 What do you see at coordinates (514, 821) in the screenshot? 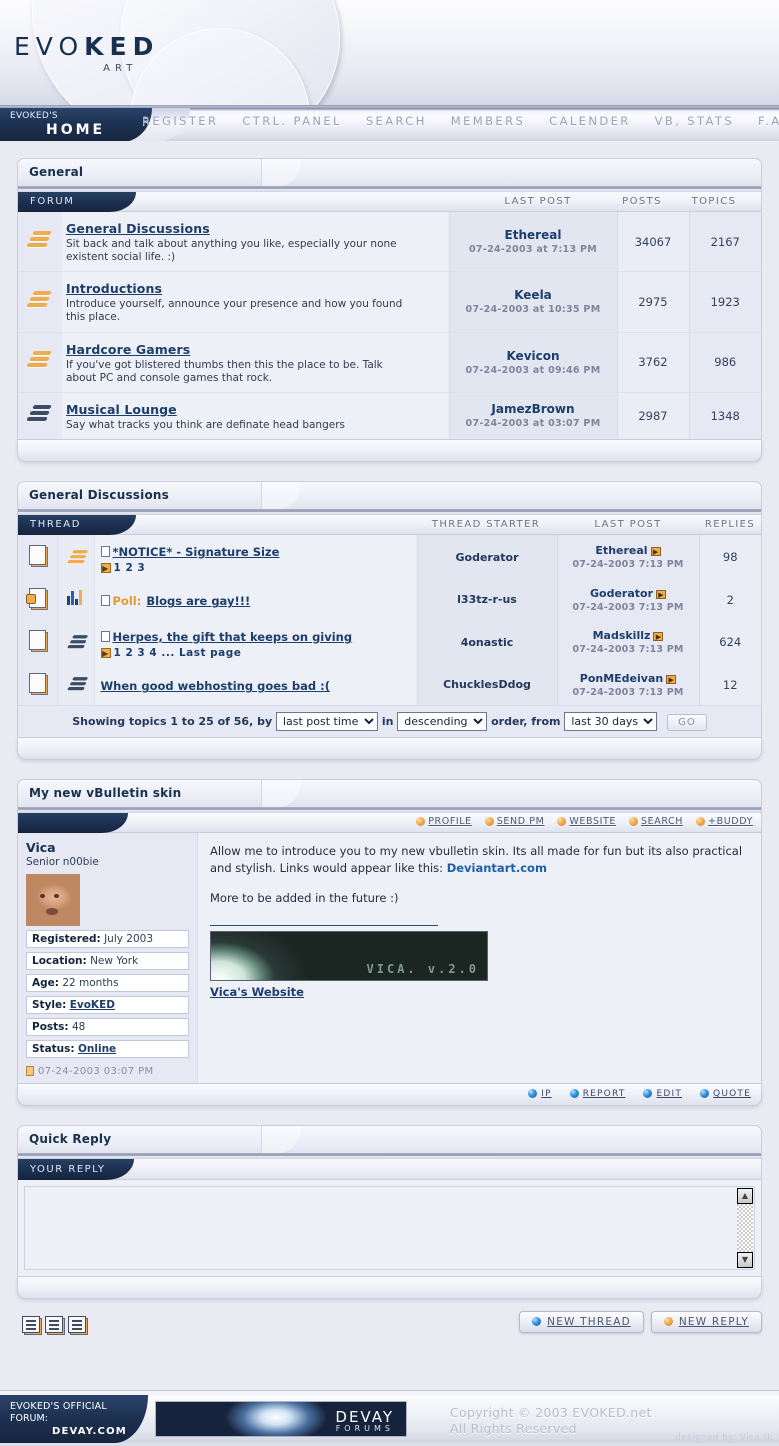
I see `post-action-send-pm: SEND PM` at bounding box center [514, 821].